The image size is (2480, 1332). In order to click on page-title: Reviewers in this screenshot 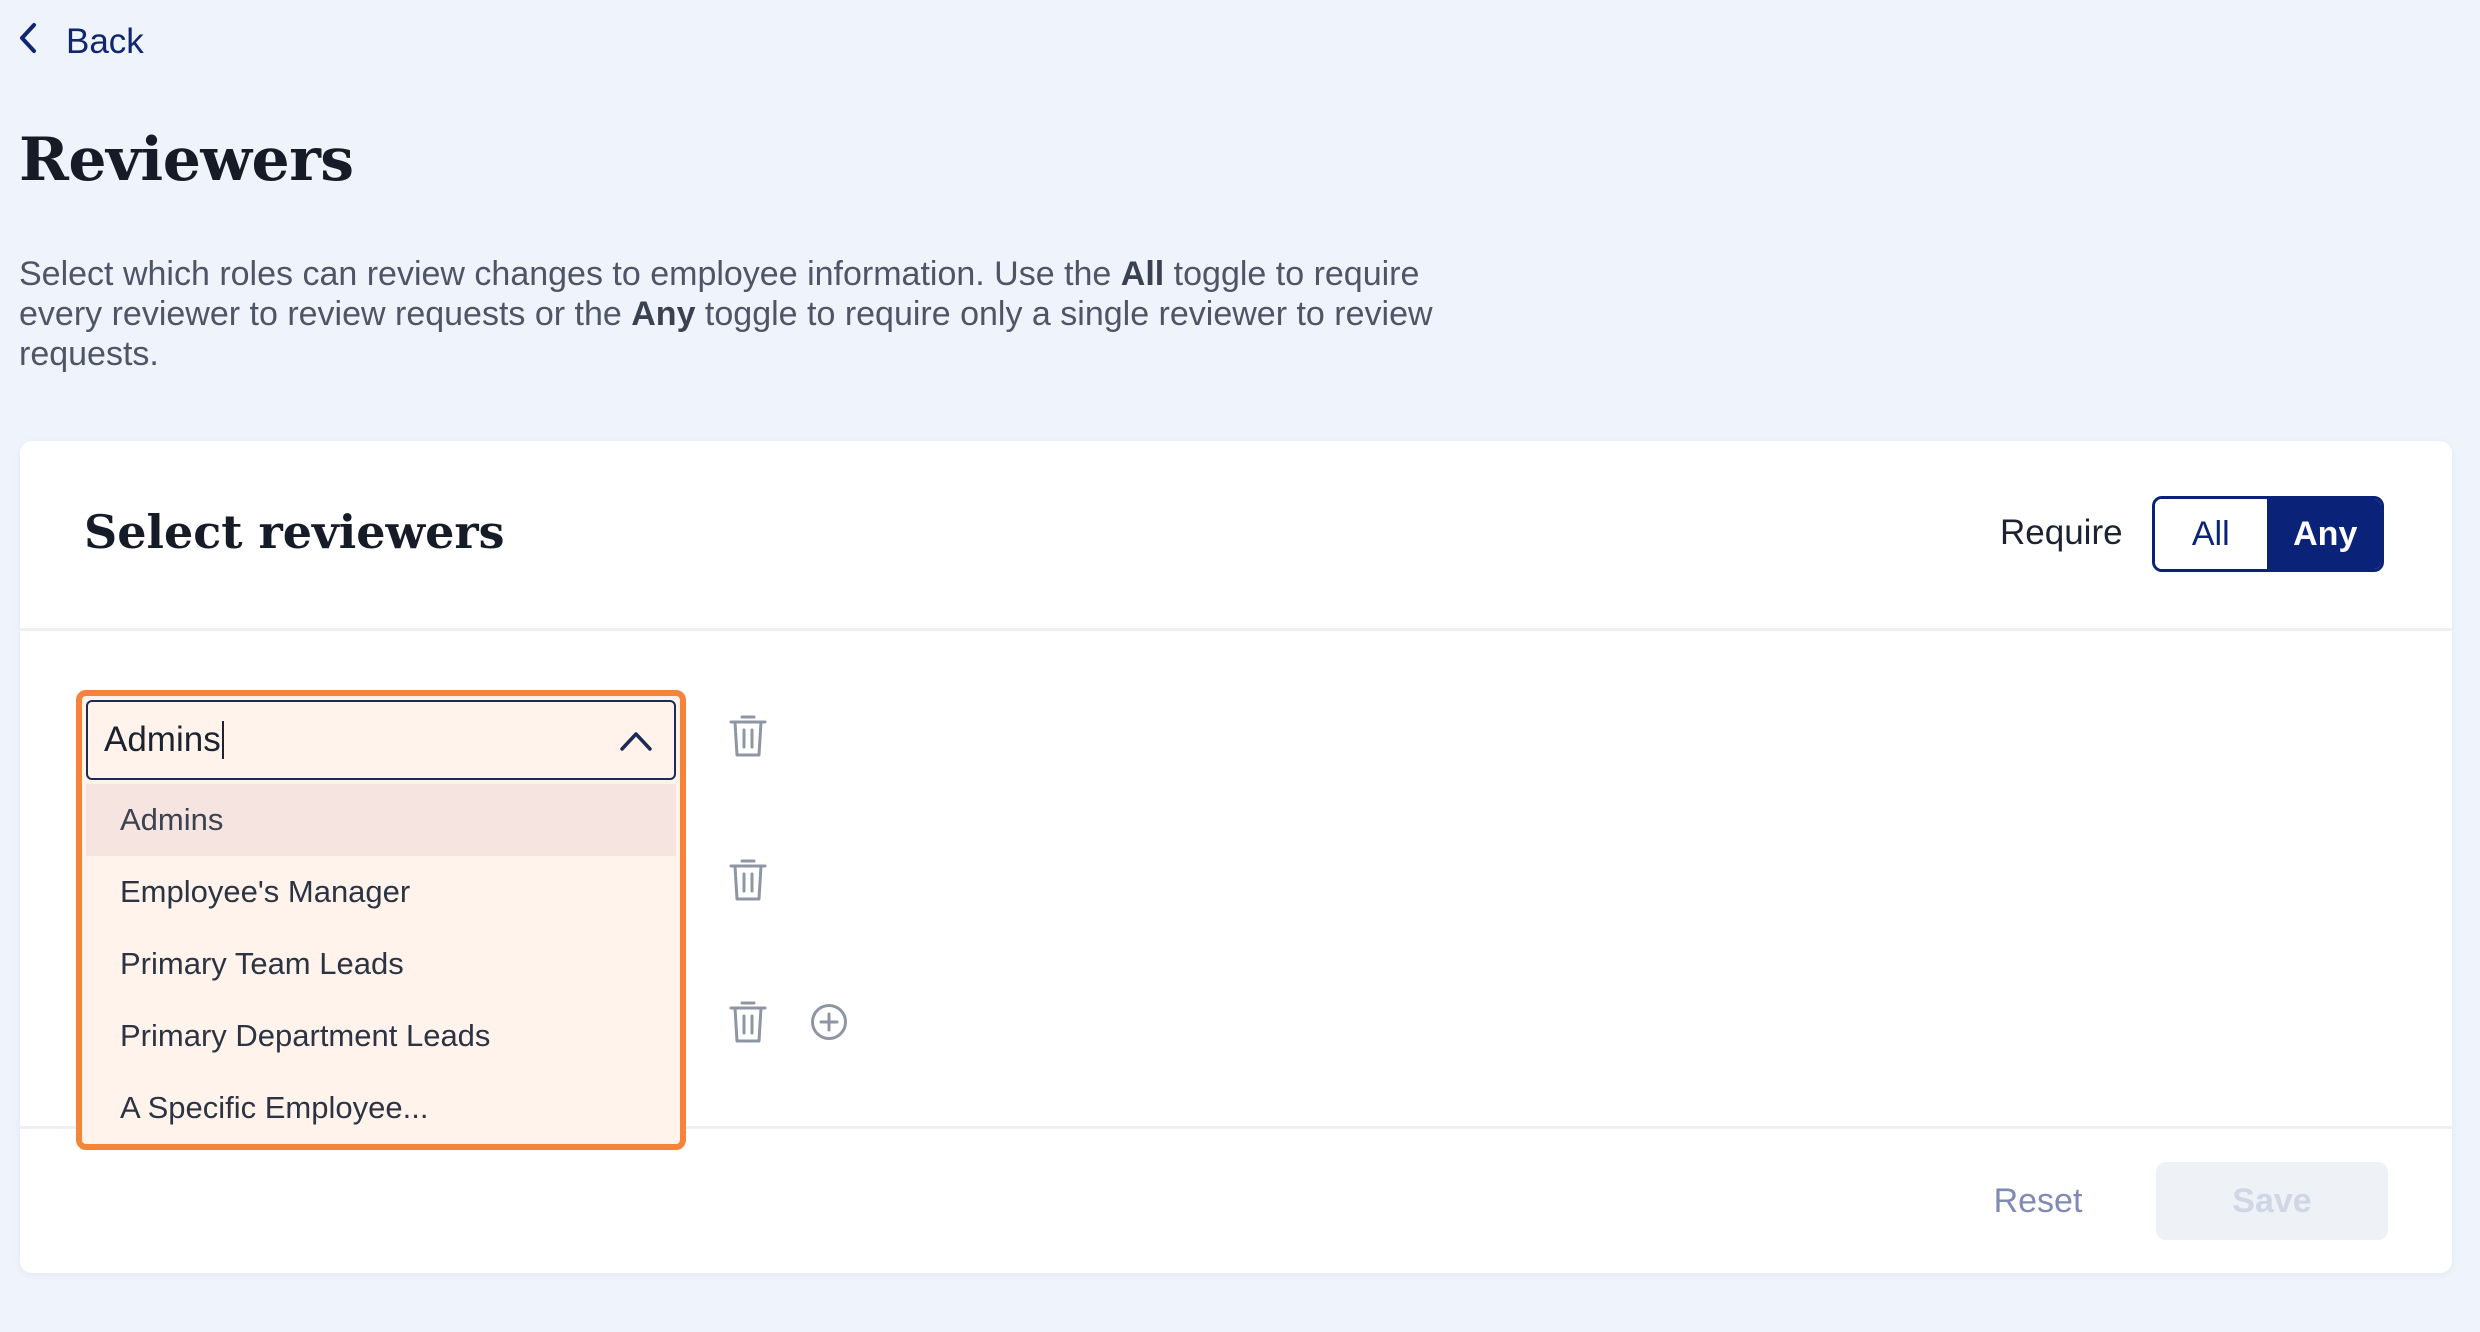, I will do `click(186, 160)`.